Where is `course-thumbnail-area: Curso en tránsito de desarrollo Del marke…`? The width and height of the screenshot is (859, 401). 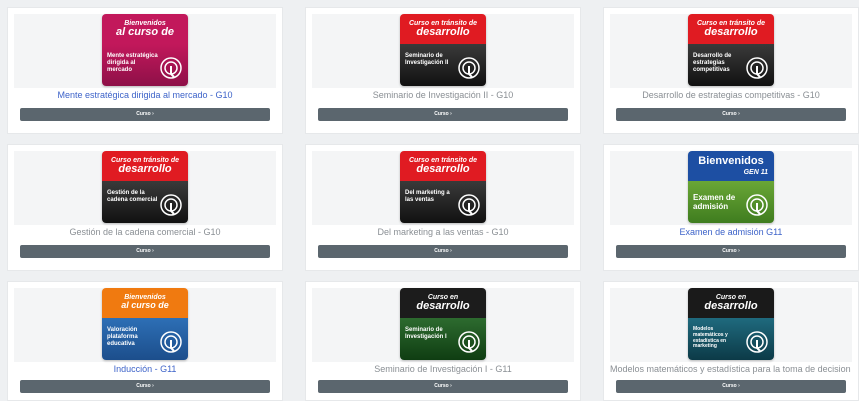 course-thumbnail-area: Curso en tránsito de desarrollo Del marke… is located at coordinates (443, 188).